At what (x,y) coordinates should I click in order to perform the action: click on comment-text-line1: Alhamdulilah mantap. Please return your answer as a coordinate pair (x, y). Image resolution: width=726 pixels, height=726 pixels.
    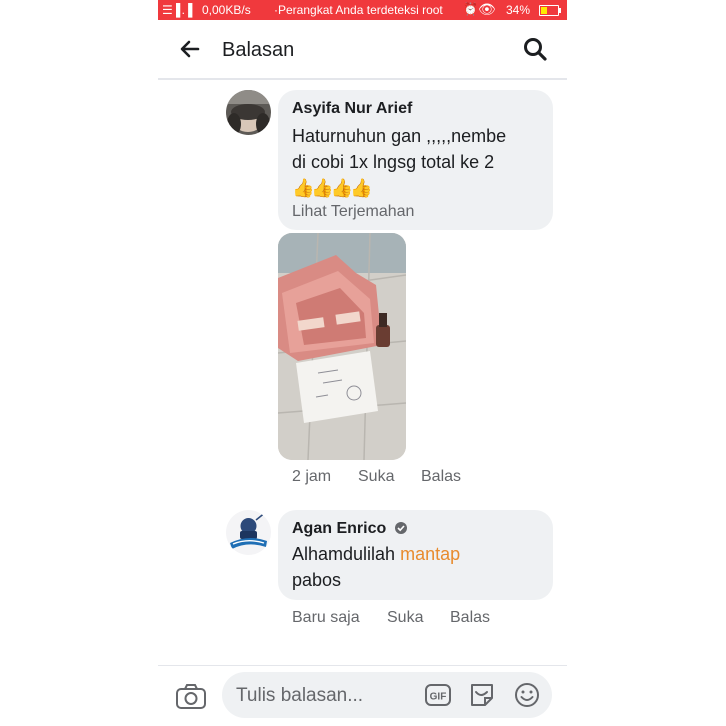
    Looking at the image, I should click on (376, 554).